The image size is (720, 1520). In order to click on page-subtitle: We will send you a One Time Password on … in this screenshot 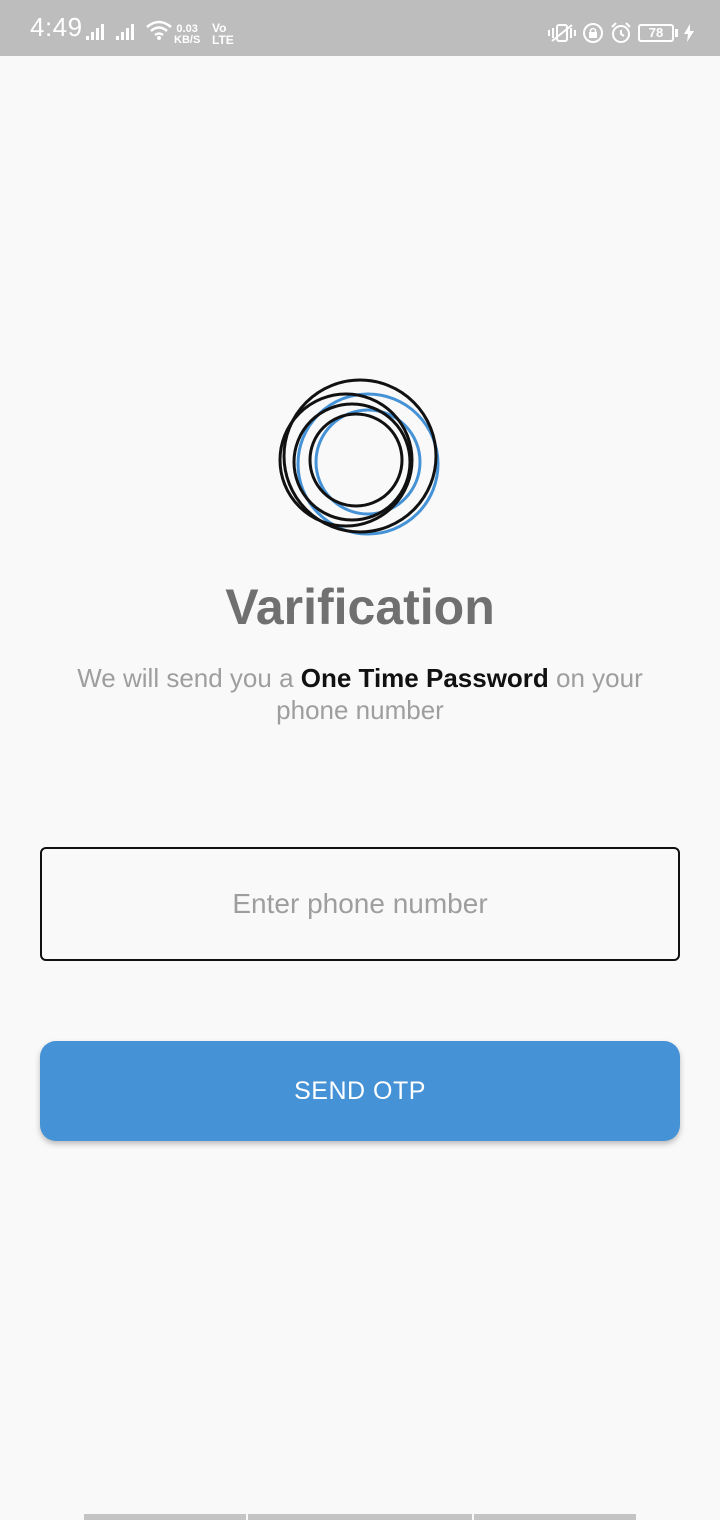, I will do `click(360, 694)`.